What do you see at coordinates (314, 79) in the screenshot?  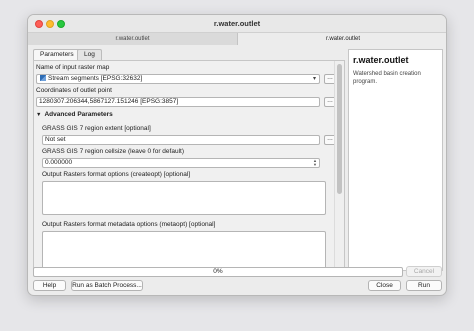 I see `chevron-down-icon: ▾` at bounding box center [314, 79].